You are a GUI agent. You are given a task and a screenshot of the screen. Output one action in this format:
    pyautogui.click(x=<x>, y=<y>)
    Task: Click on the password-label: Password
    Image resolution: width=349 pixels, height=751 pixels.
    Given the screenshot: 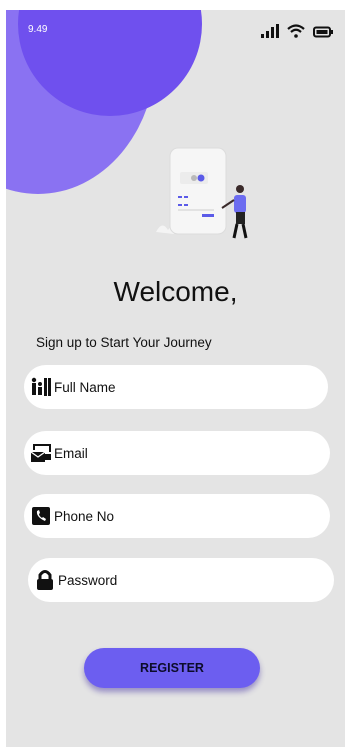 What is the action you would take?
    pyautogui.click(x=88, y=580)
    